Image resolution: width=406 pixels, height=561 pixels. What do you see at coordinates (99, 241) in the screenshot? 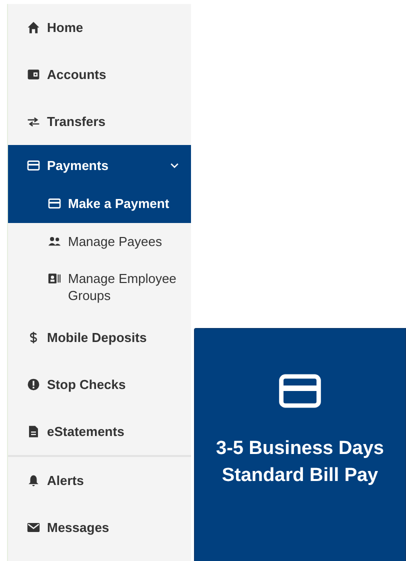
I see `nav-subitem: Manage Payees` at bounding box center [99, 241].